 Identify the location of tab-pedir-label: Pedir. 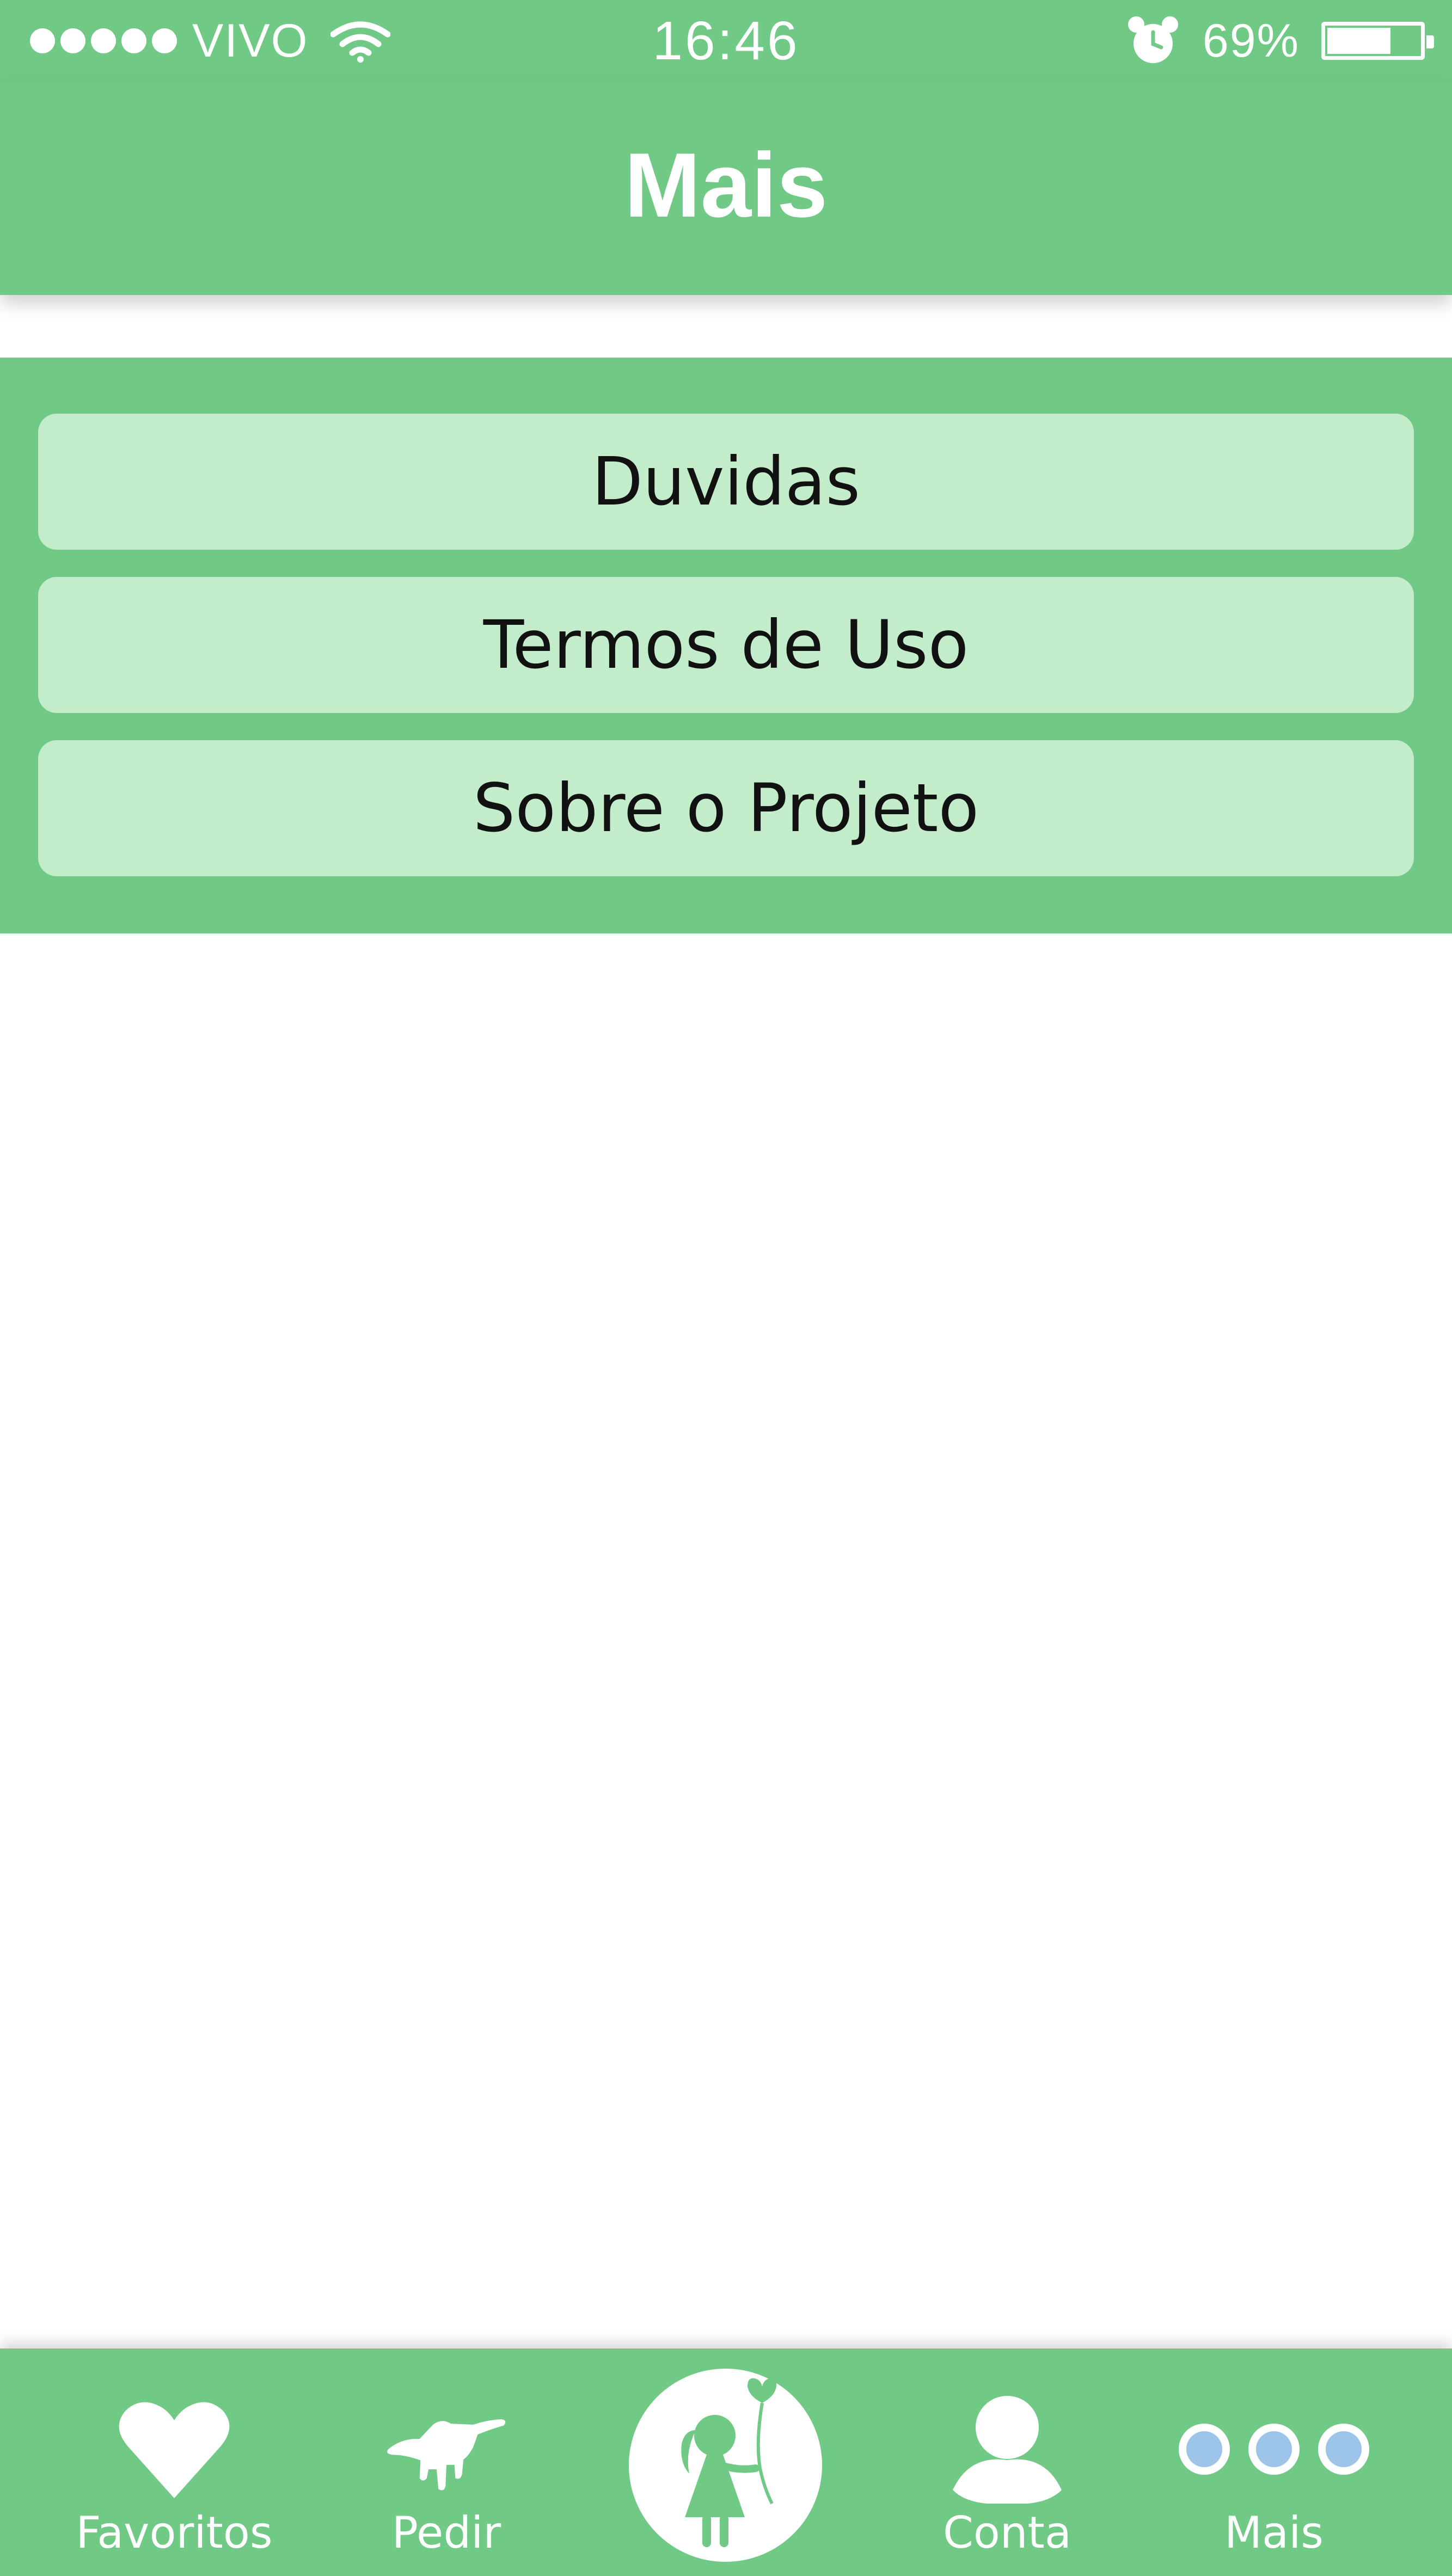
(446, 2532).